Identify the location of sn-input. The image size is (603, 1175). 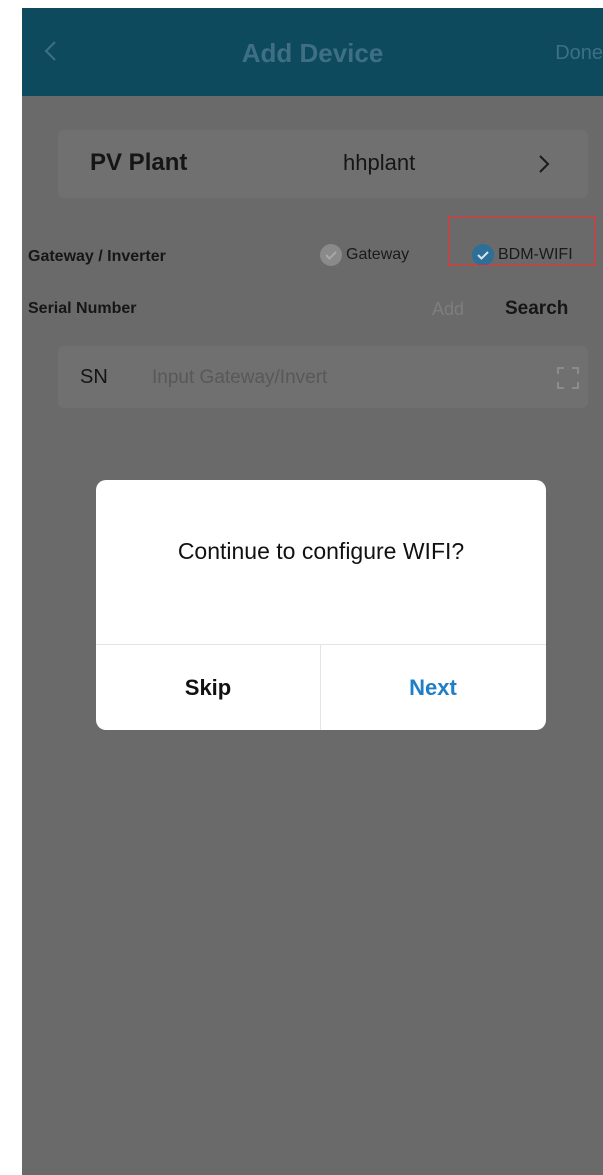
(332, 378).